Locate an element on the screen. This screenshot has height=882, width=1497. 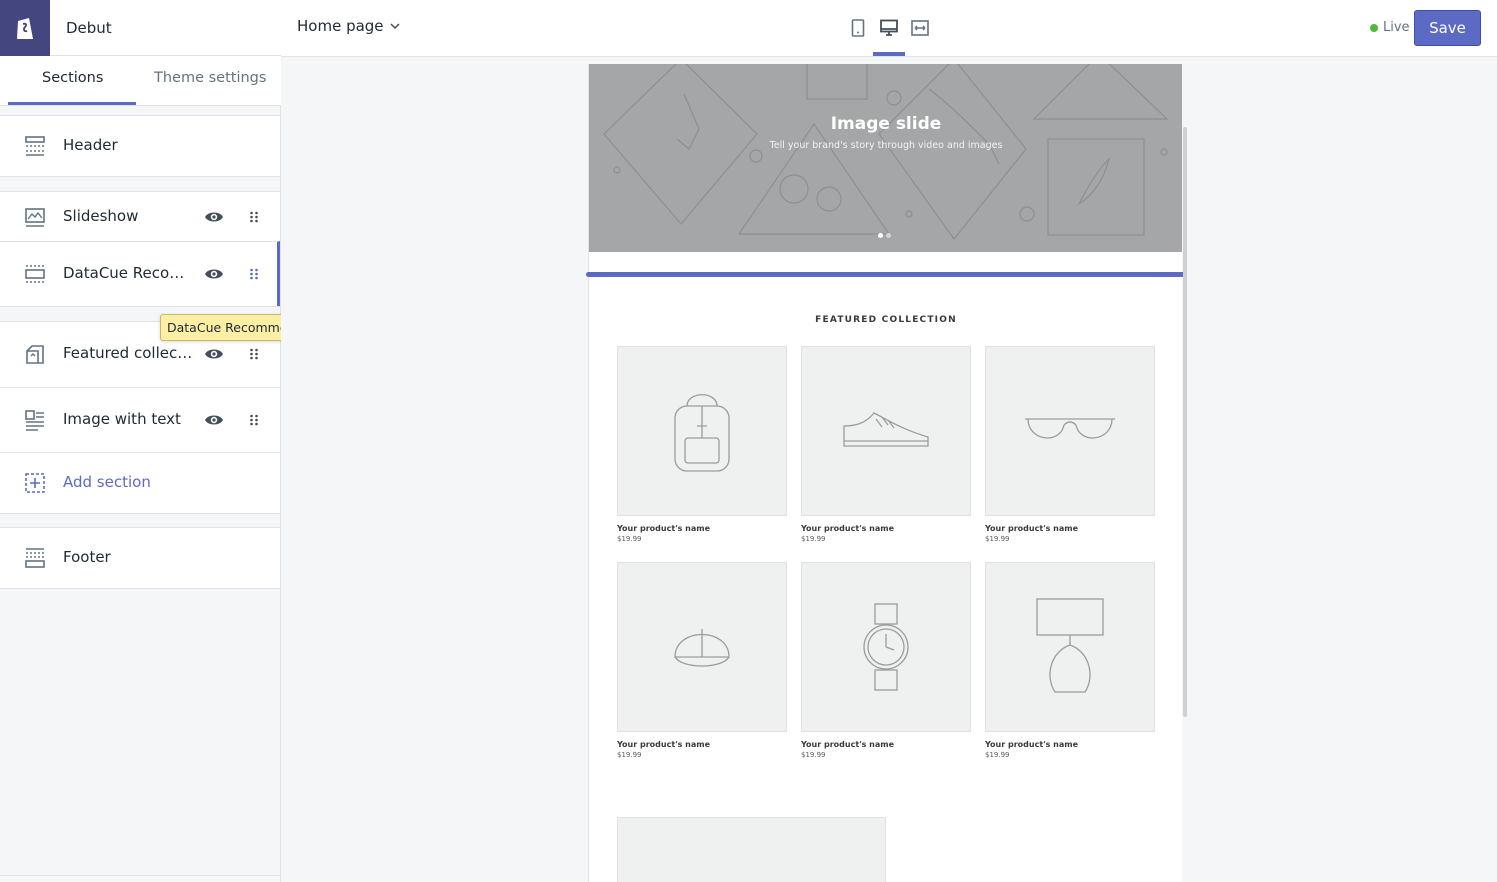
save-button: Save is located at coordinates (1447, 28).